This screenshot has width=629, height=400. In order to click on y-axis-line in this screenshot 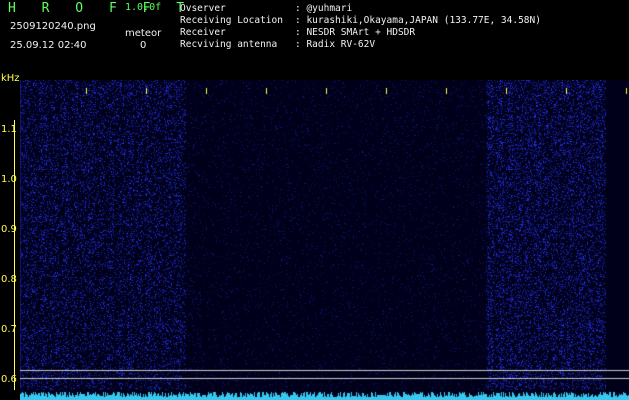, I will do `click(15, 255)`.